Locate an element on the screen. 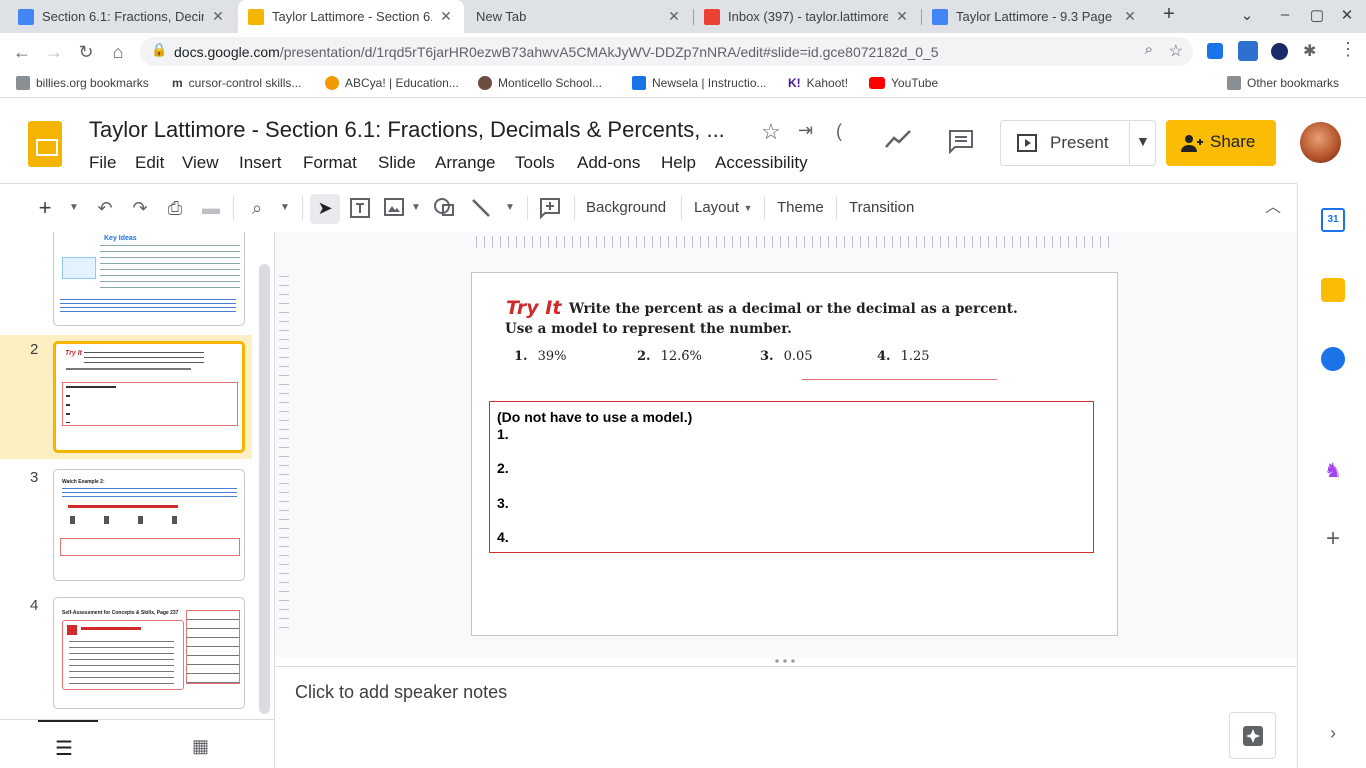 The width and height of the screenshot is (1366, 768). bookmark-billies: billies.org bookmarks is located at coordinates (82, 83).